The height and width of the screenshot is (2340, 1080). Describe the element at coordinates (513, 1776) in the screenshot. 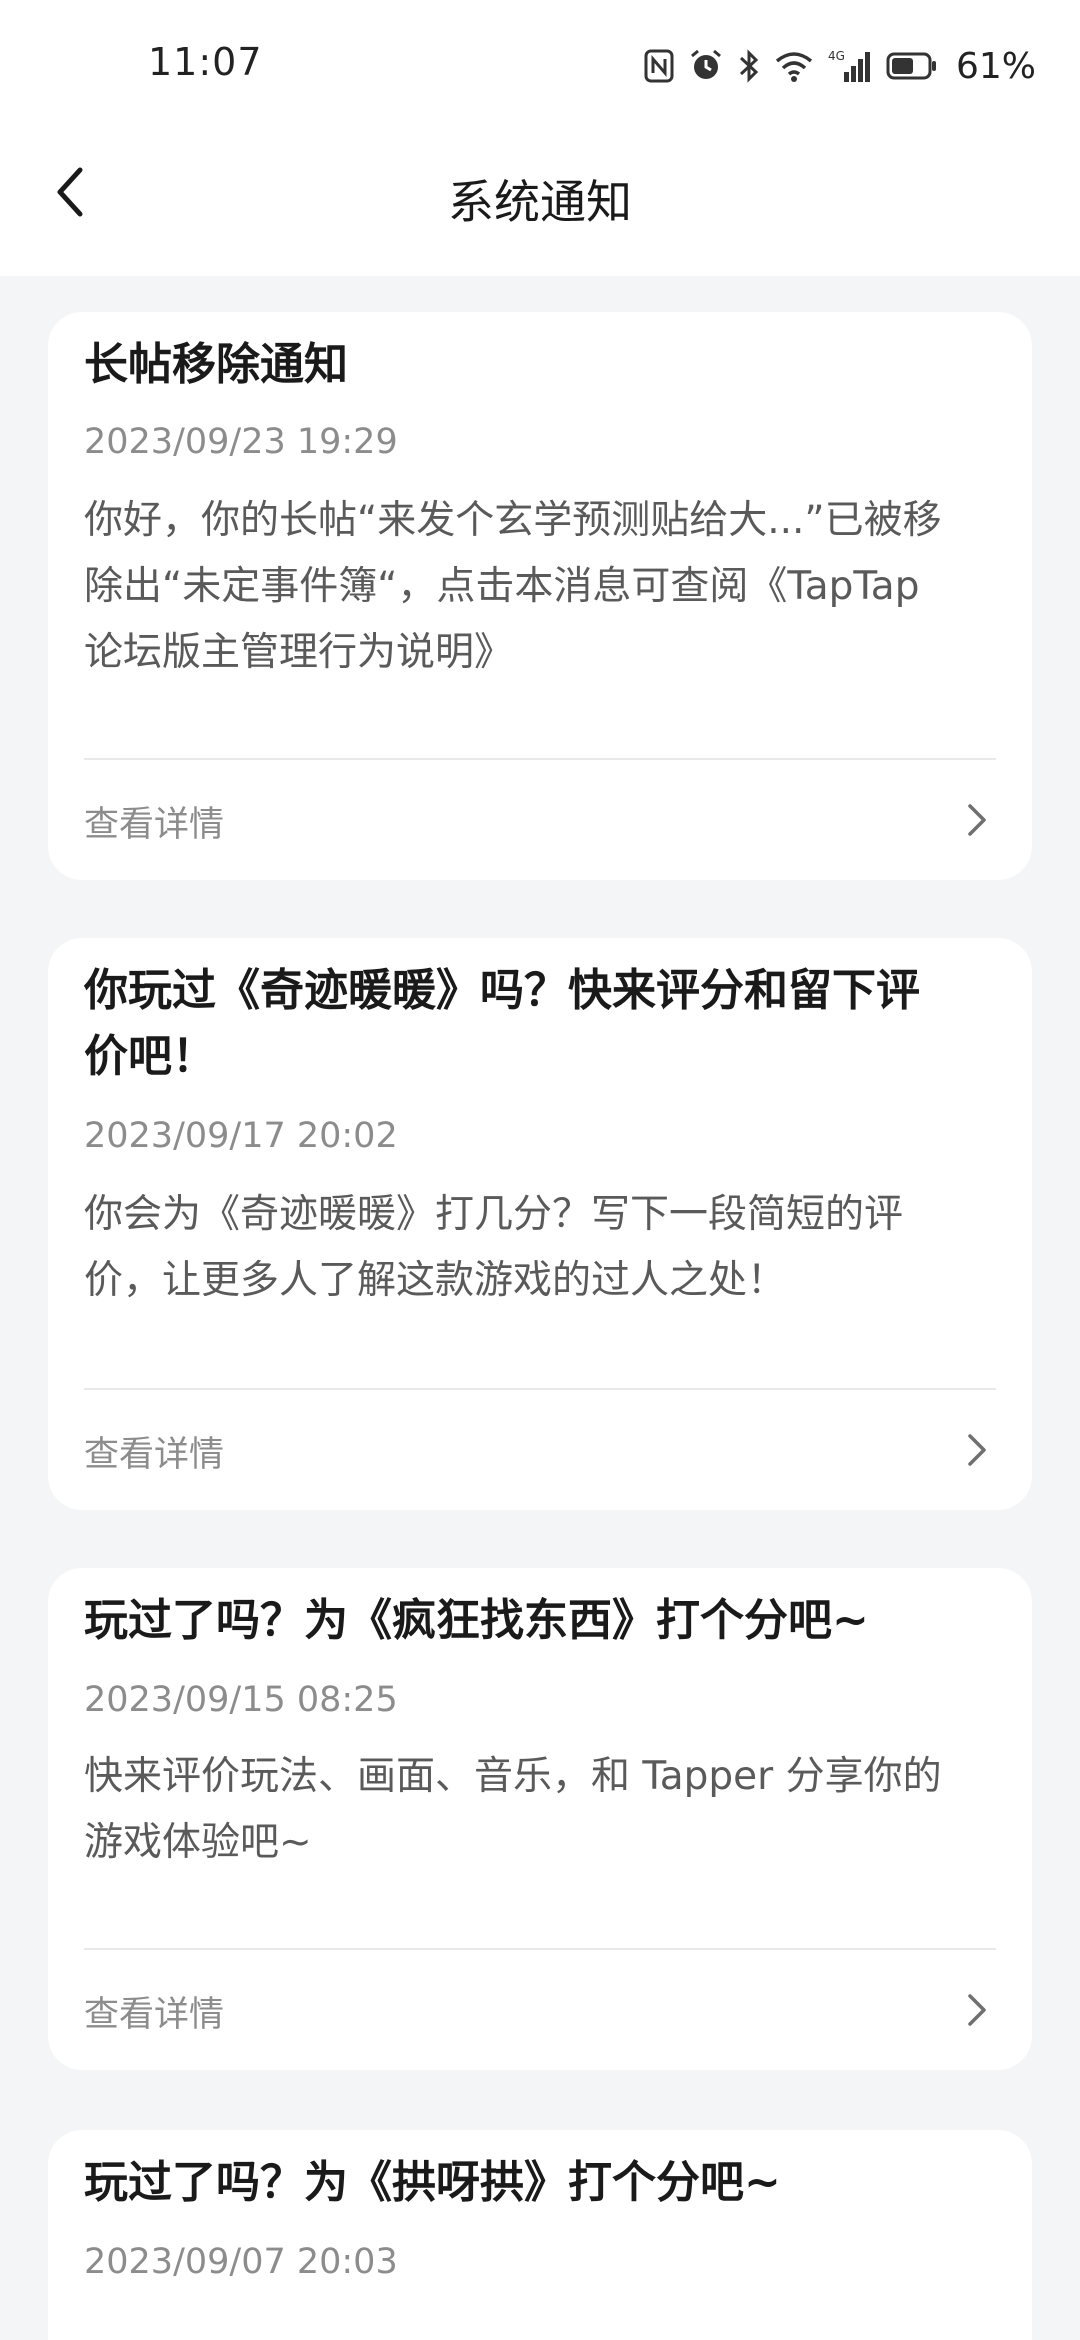

I see `notification-body-line: 快来评价玩法、画面、音乐，和 Tapper 分享你的` at that location.